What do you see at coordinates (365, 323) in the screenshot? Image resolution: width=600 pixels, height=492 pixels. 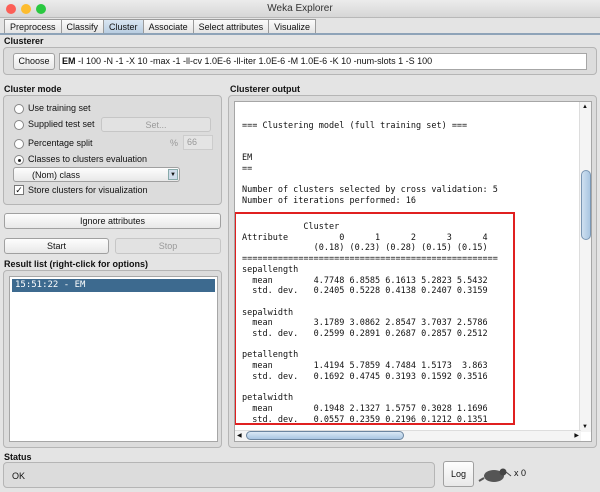 I see `mean-row: mean 3.1789 3.0862 2.8547 3.7037 2.5786` at bounding box center [365, 323].